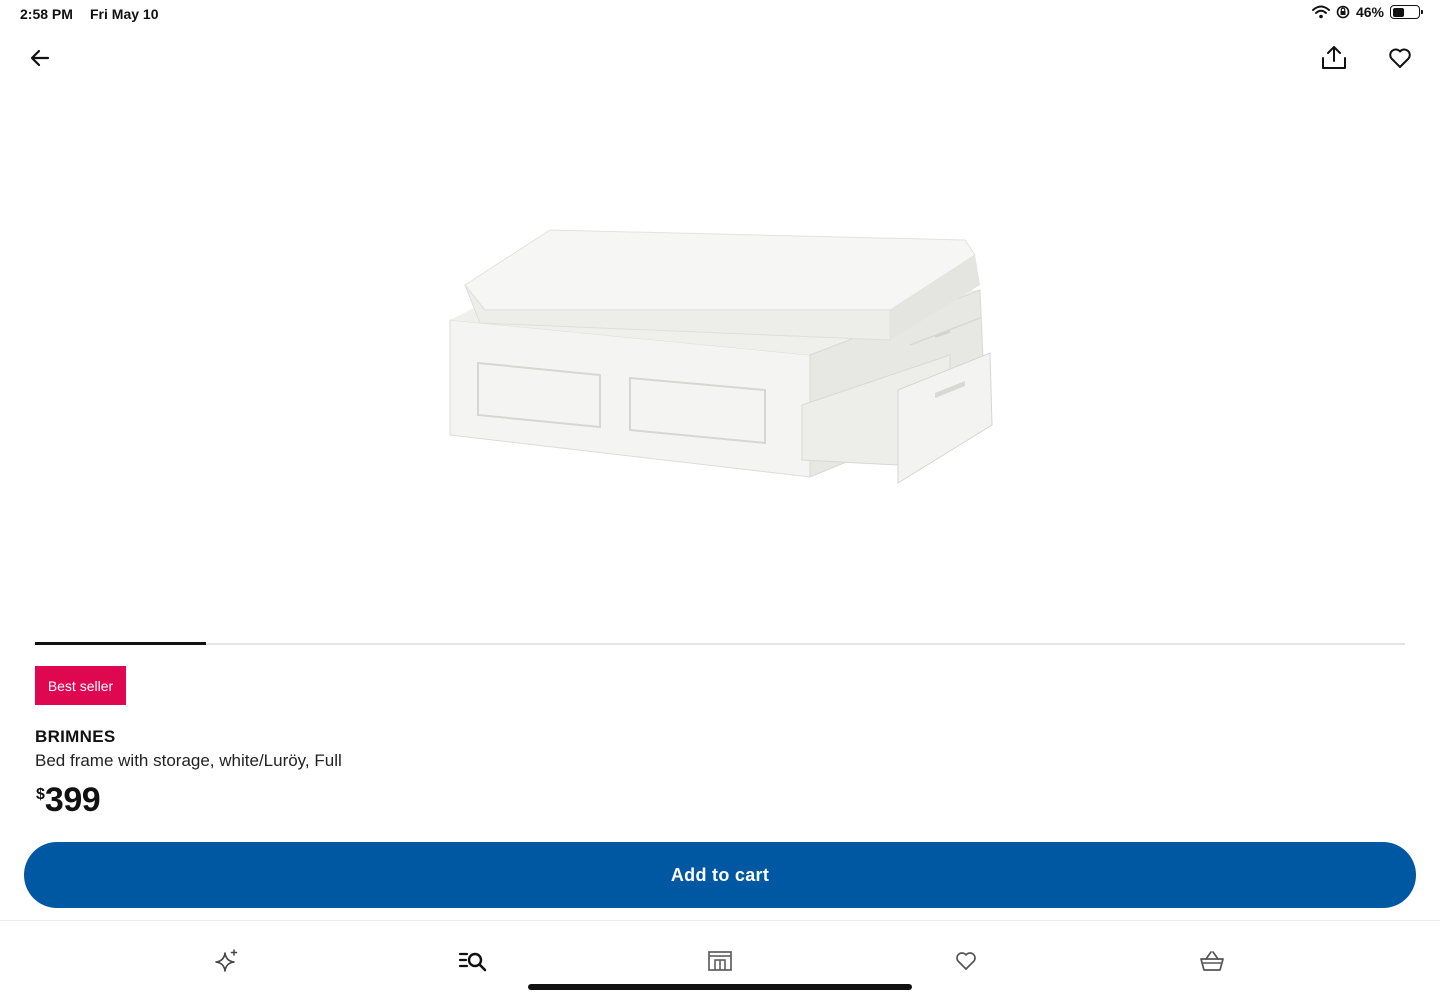 The width and height of the screenshot is (1440, 1000). What do you see at coordinates (124, 14) in the screenshot?
I see `status-date: Fri May 10` at bounding box center [124, 14].